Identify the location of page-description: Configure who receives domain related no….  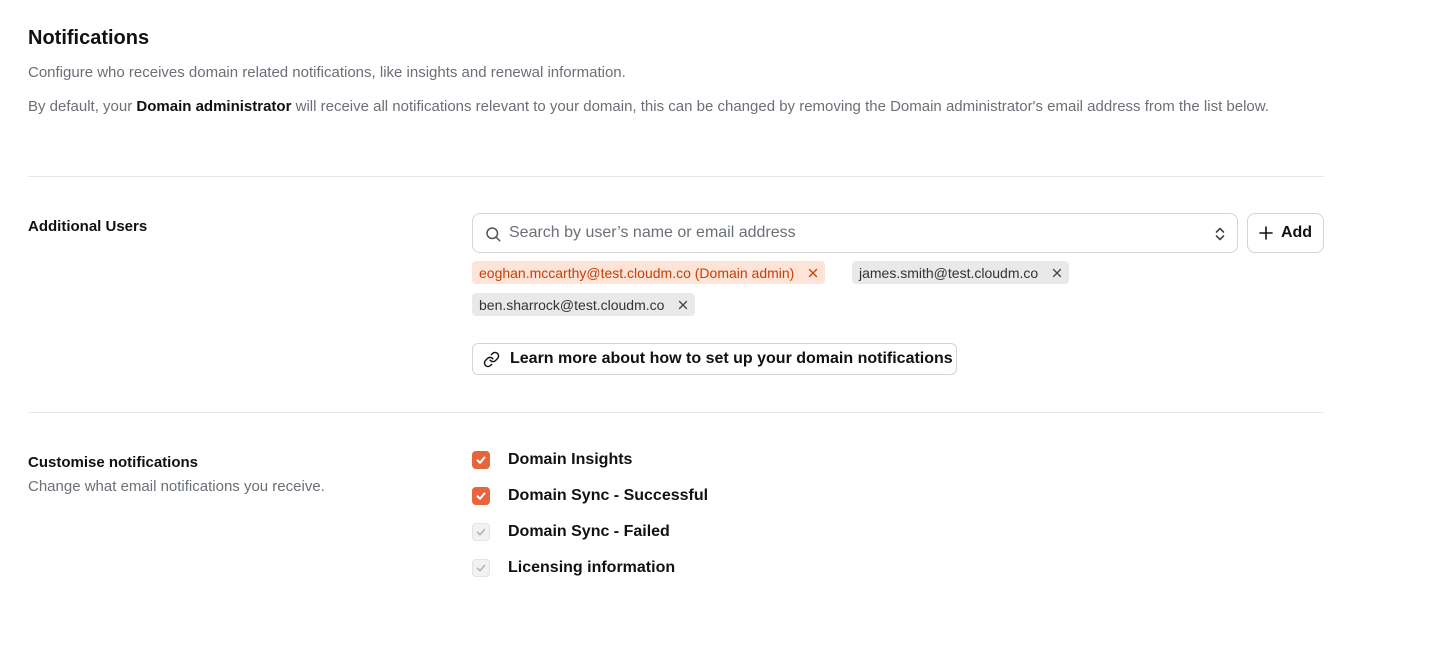
(327, 72).